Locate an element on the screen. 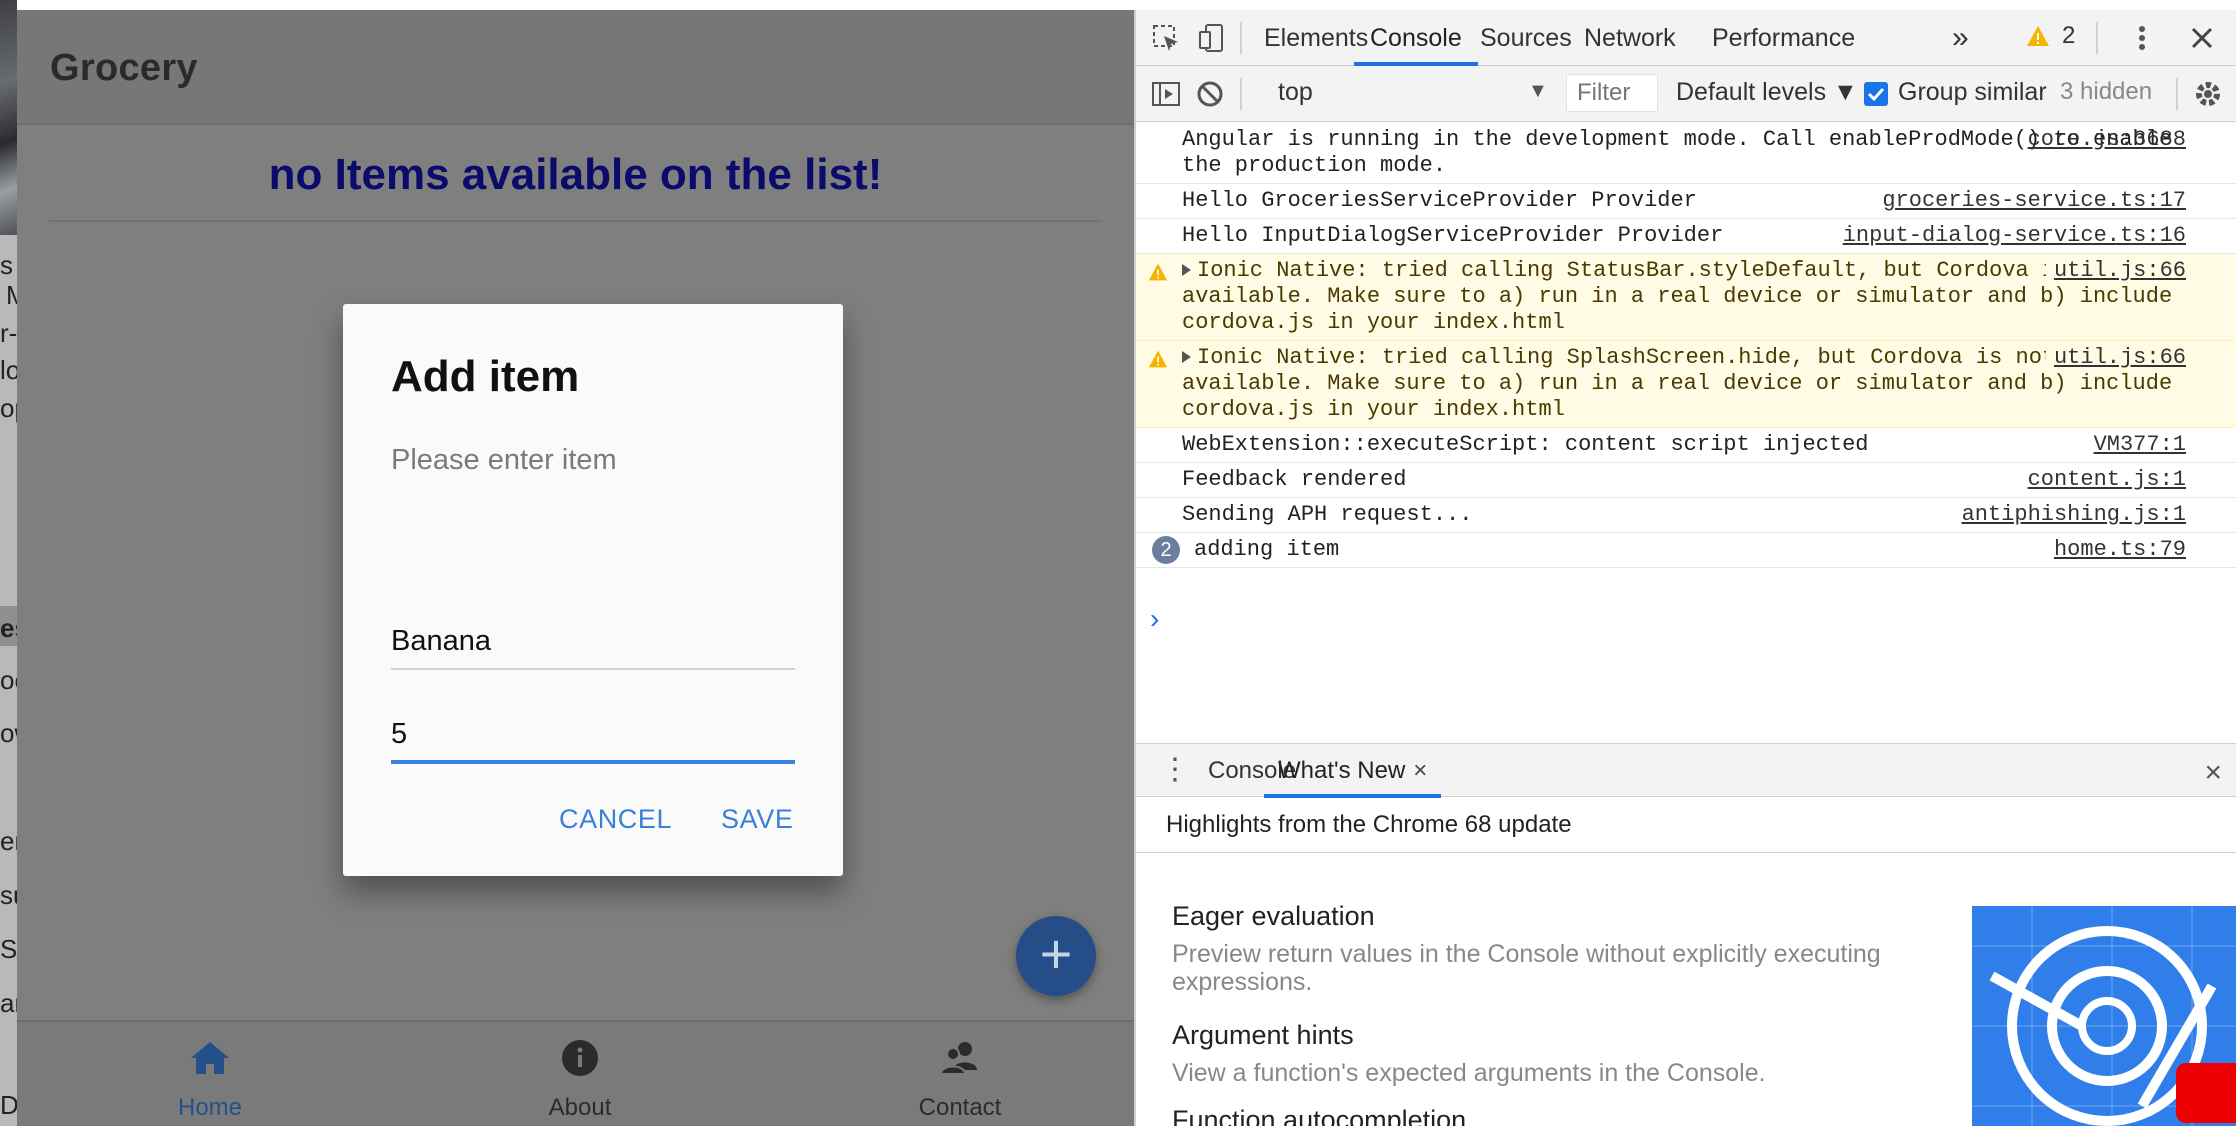 This screenshot has width=2236, height=1126. source-link: antiphishing.js:1 is located at coordinates (2070, 515).